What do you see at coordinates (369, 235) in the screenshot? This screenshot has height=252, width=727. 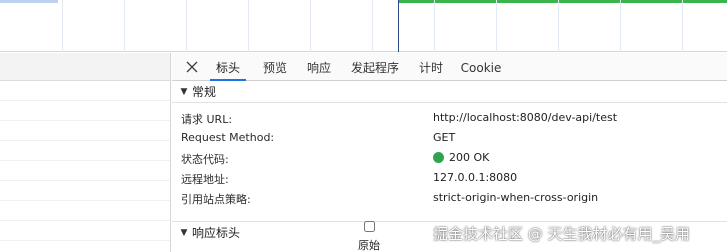 I see `raw-toggle: 原始` at bounding box center [369, 235].